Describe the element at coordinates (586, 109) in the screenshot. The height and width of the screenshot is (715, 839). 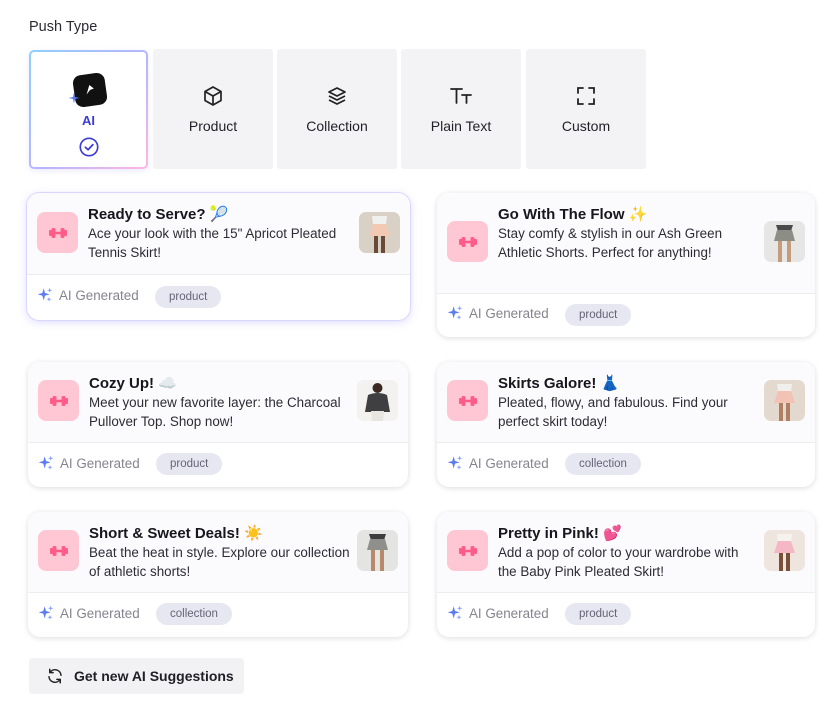
I see `push-type-custom: Custom` at that location.